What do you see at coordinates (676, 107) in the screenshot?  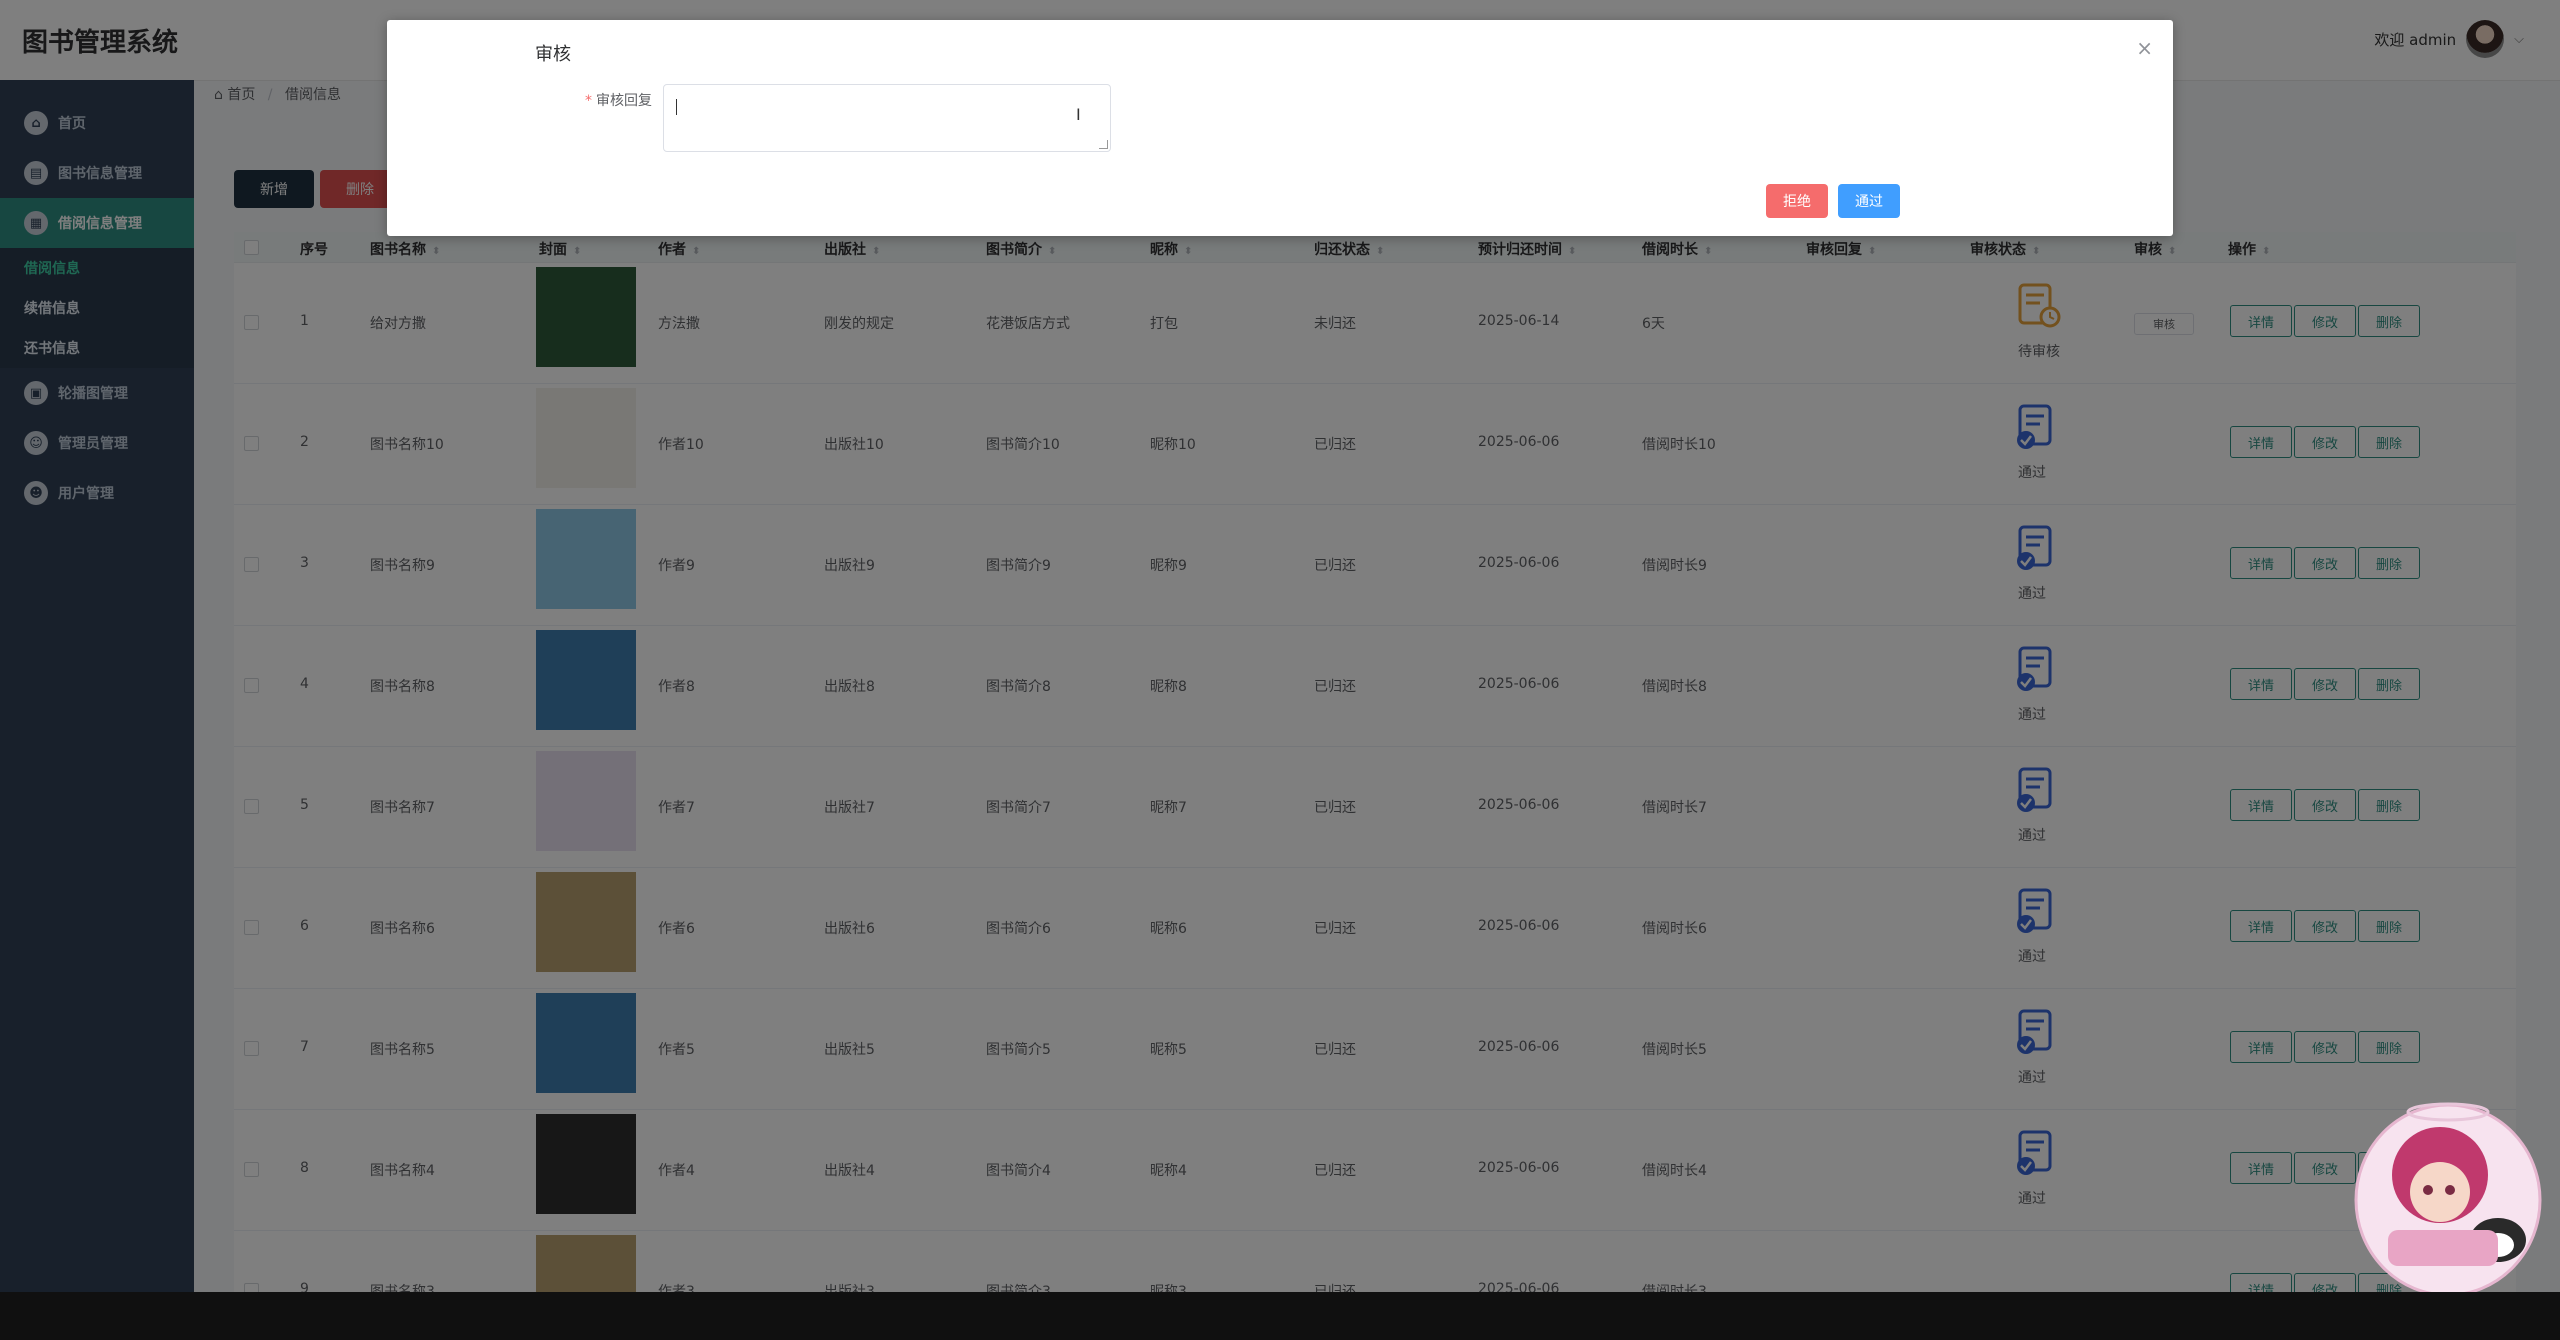 I see `text-cursor` at bounding box center [676, 107].